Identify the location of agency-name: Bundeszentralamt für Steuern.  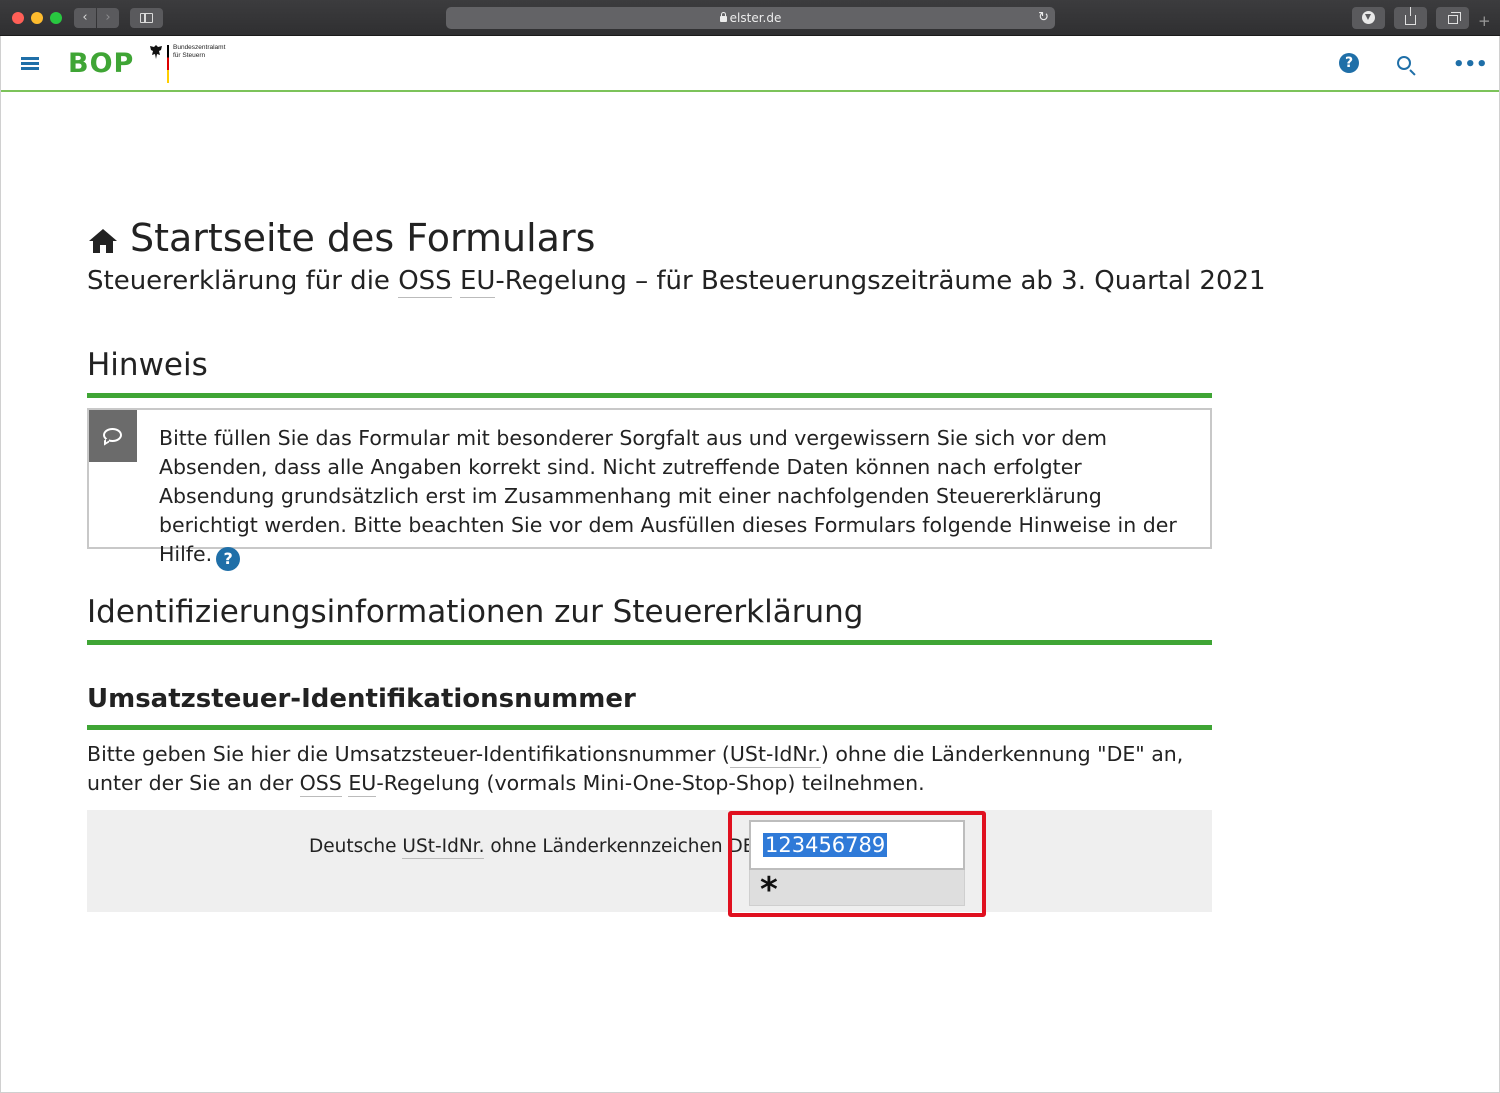
(199, 52).